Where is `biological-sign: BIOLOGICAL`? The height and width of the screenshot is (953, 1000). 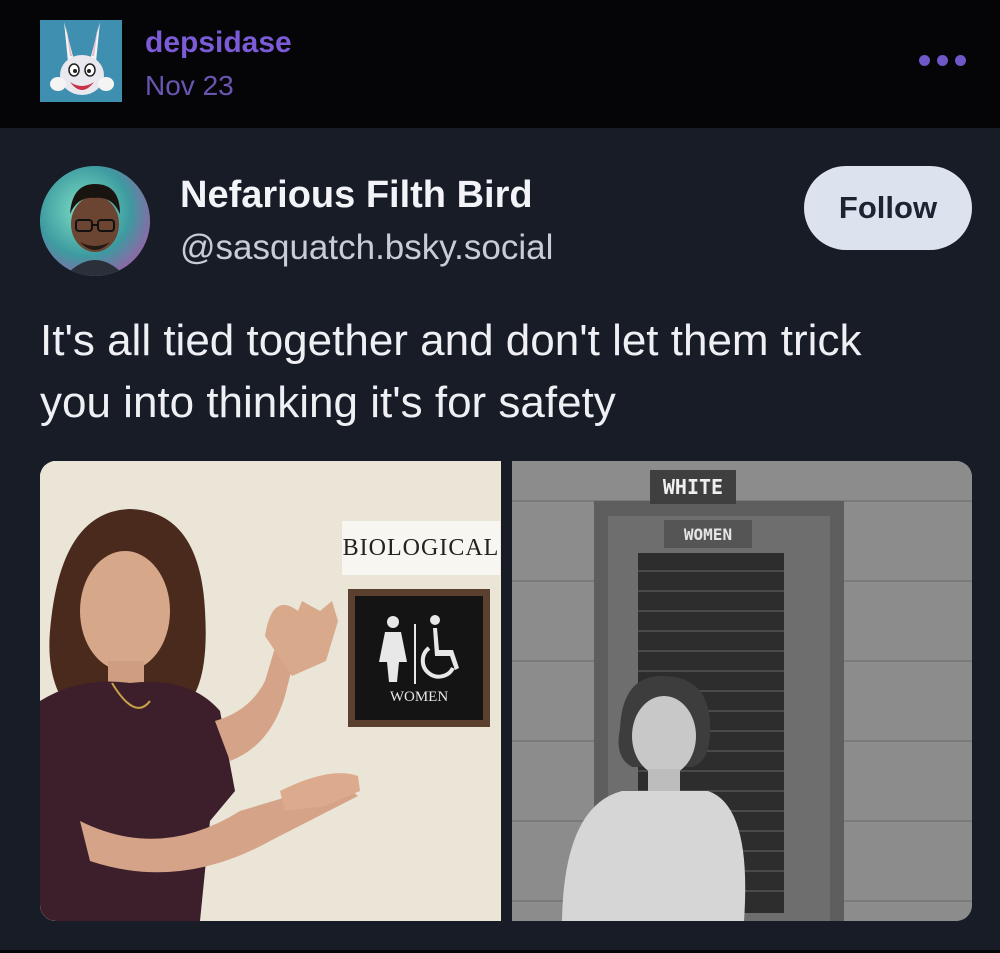 biological-sign: BIOLOGICAL is located at coordinates (421, 548).